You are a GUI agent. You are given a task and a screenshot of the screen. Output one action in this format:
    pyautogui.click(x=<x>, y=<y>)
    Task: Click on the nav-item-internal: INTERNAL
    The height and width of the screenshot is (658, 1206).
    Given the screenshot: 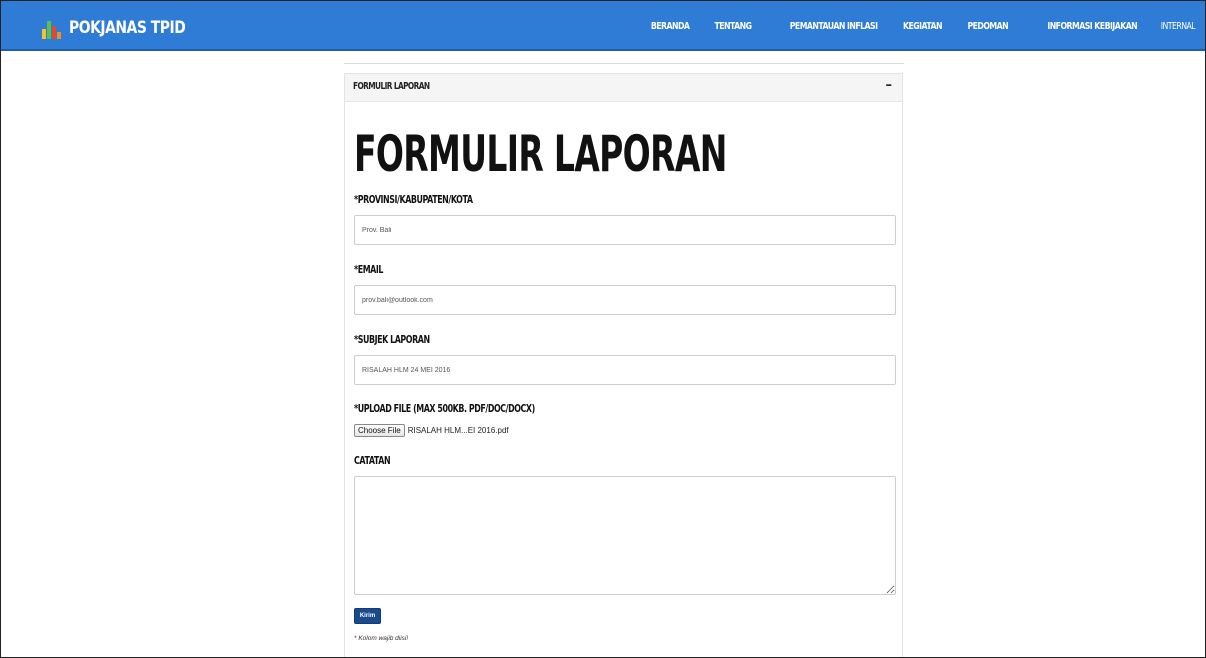 What is the action you would take?
    pyautogui.click(x=1178, y=26)
    